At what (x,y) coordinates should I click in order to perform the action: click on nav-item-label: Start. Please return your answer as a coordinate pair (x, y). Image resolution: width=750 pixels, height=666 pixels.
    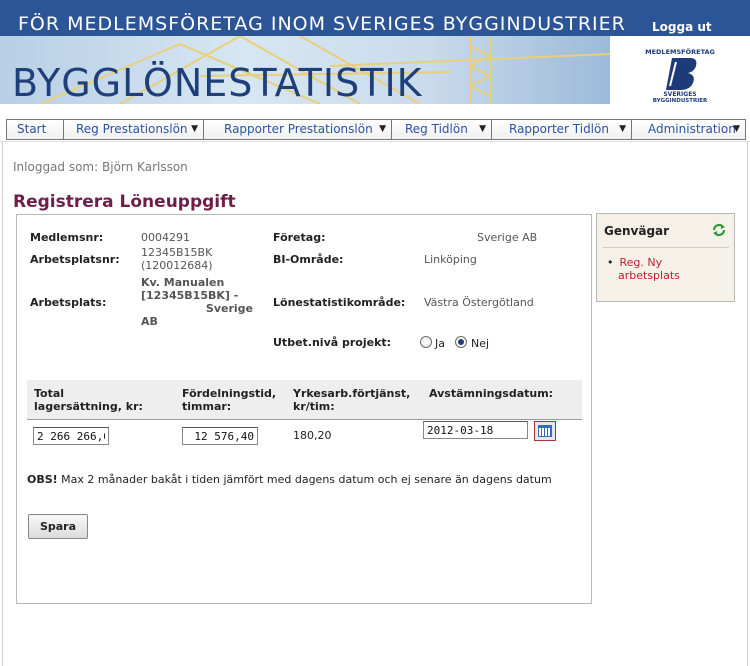
    Looking at the image, I should click on (32, 129).